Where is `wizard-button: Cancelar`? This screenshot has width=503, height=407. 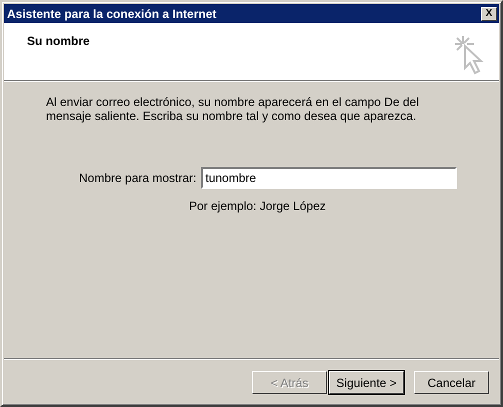
wizard-button: Cancelar is located at coordinates (451, 382).